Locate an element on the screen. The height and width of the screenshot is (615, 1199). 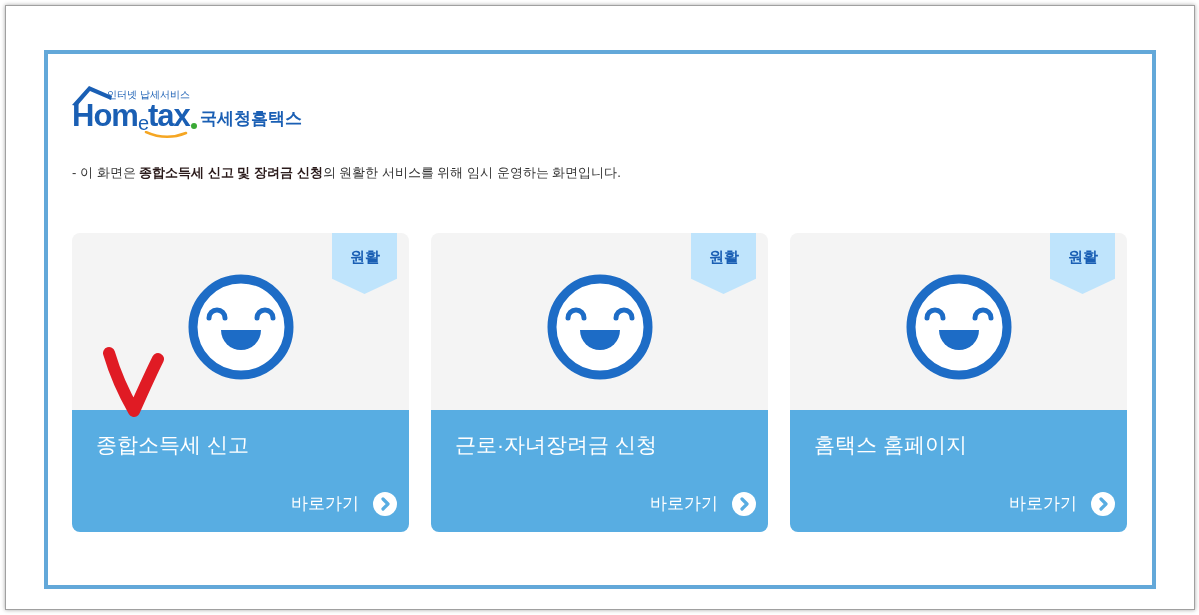
logo-wordmark: Hom$_{e}$tax is located at coordinates (131, 116).